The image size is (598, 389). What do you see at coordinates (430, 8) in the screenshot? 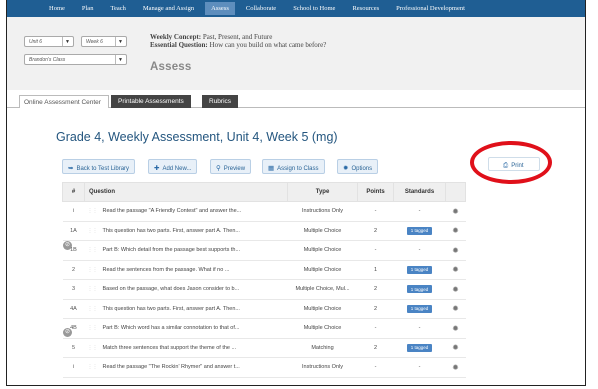
I see `nav-professional-development: Professional Development` at bounding box center [430, 8].